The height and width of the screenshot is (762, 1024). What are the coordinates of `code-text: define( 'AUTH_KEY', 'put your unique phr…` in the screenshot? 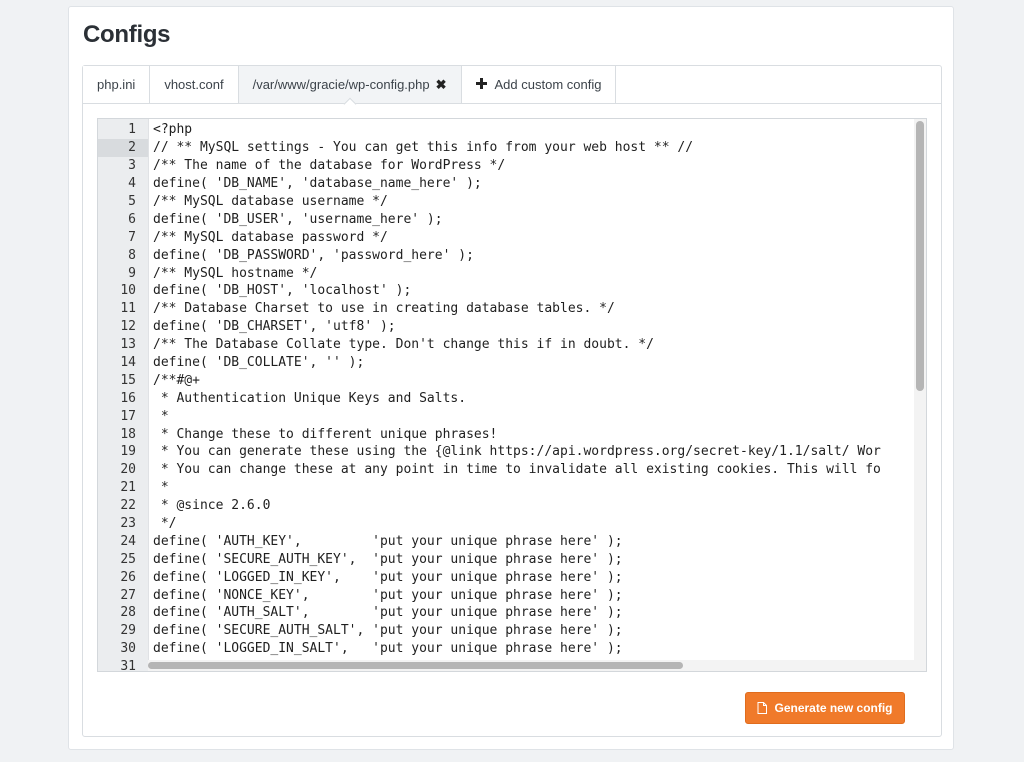 It's located at (388, 541).